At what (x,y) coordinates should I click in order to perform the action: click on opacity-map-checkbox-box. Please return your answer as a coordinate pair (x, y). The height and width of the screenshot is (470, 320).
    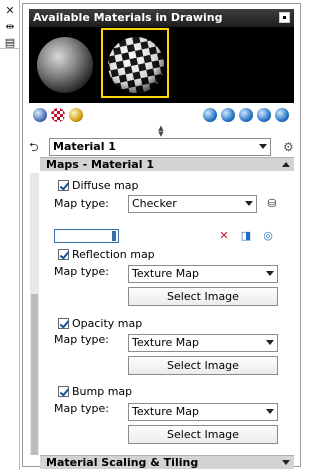
    Looking at the image, I should click on (63, 323).